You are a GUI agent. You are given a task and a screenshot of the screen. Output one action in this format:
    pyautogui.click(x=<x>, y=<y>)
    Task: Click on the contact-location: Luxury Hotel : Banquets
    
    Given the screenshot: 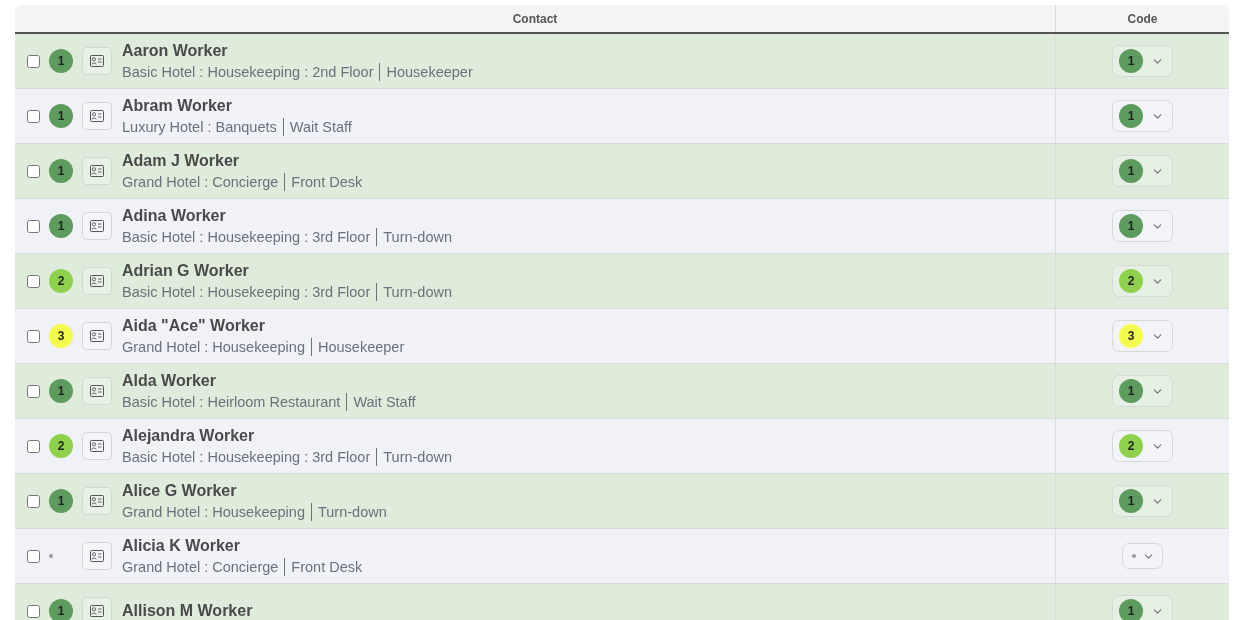 What is the action you would take?
    pyautogui.click(x=199, y=126)
    